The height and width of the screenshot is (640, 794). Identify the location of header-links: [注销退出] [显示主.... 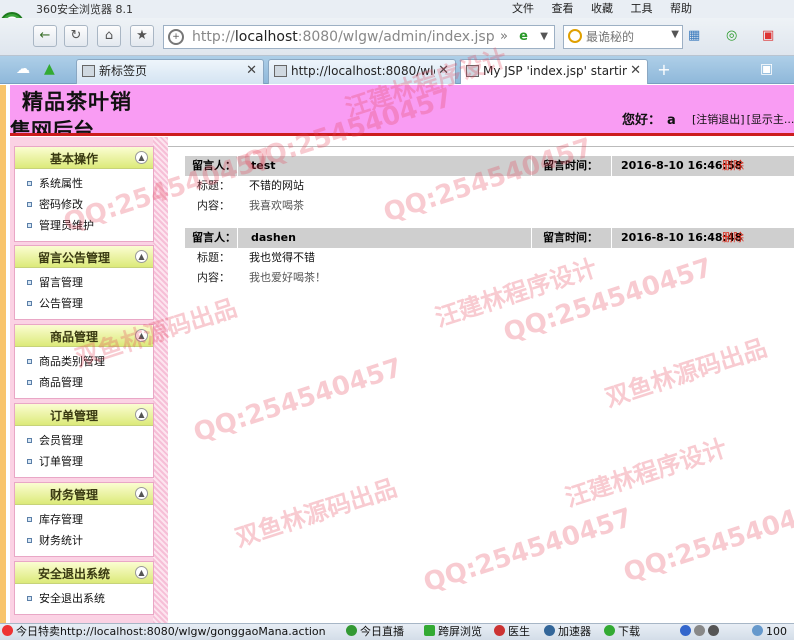
(743, 119).